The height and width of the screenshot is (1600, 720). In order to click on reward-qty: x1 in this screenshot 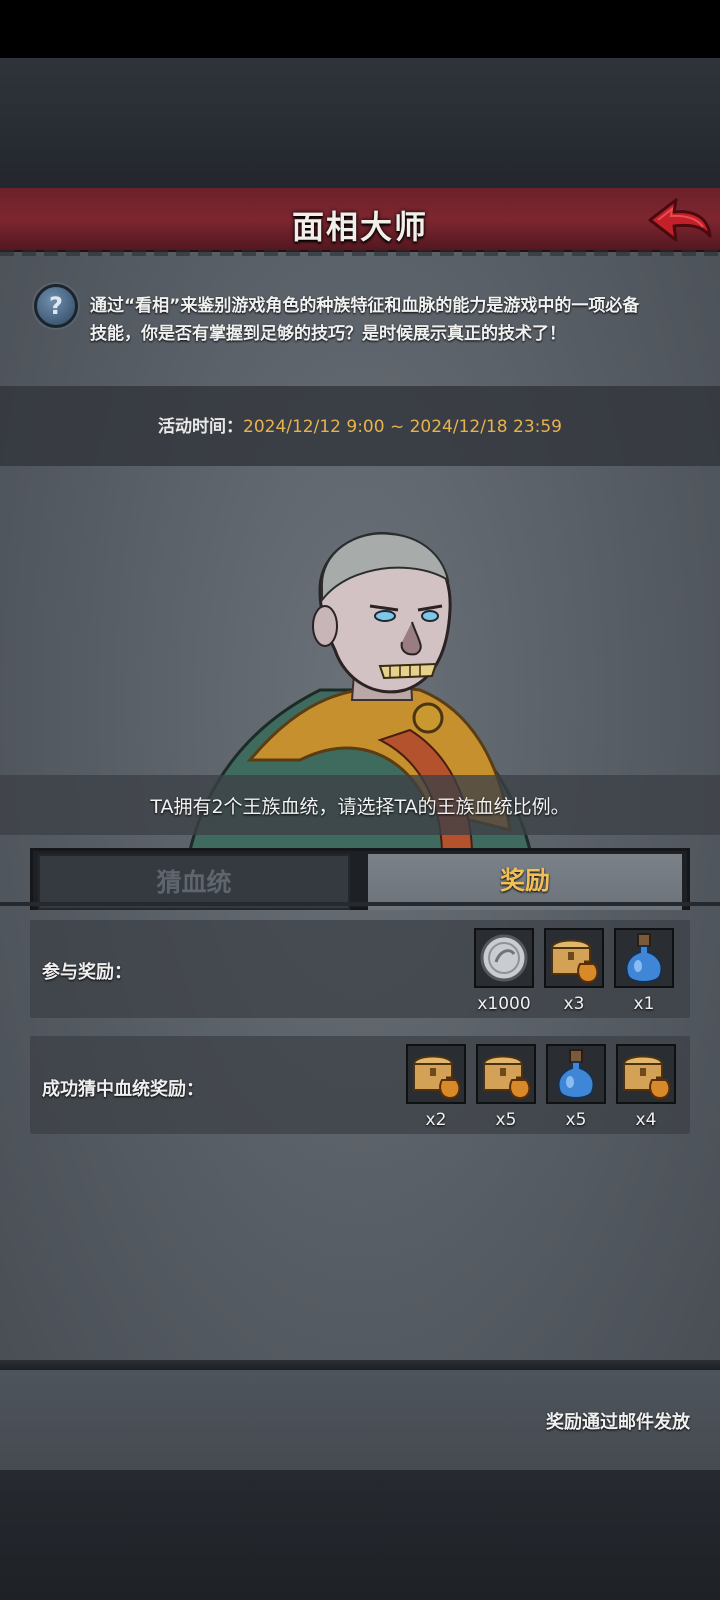, I will do `click(644, 1004)`.